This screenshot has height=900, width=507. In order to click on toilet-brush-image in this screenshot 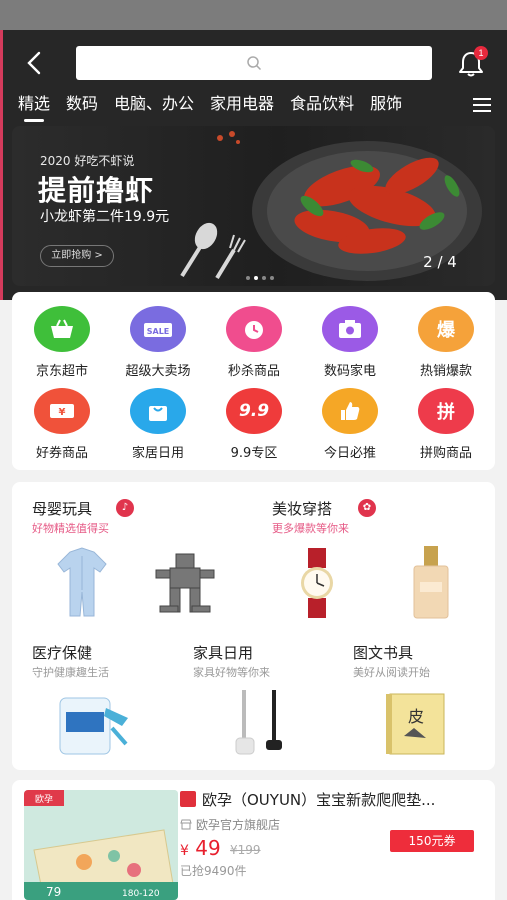, I will do `click(259, 723)`.